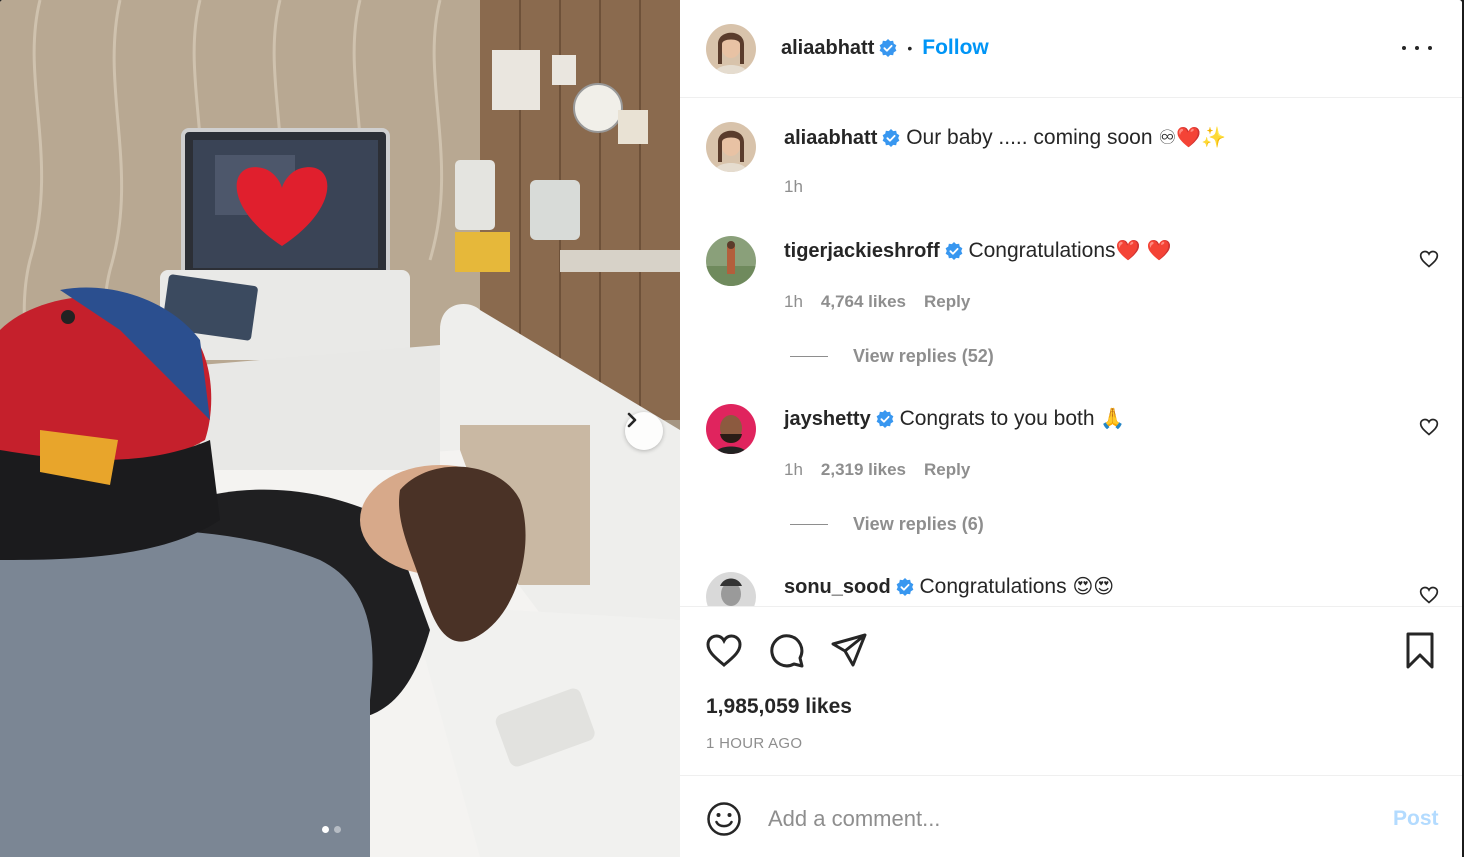 The image size is (1464, 857). What do you see at coordinates (862, 251) in the screenshot?
I see `commenter-username: tigerjackieshroff` at bounding box center [862, 251].